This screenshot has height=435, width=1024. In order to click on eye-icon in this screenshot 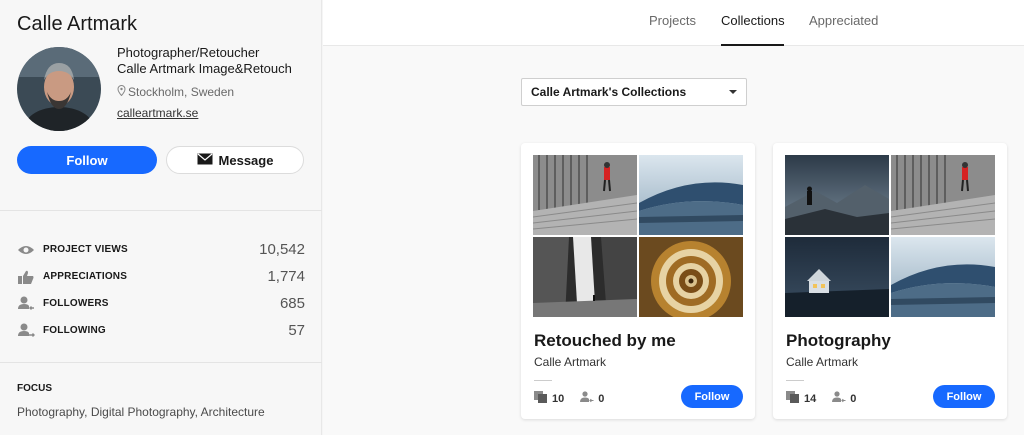, I will do `click(27, 250)`.